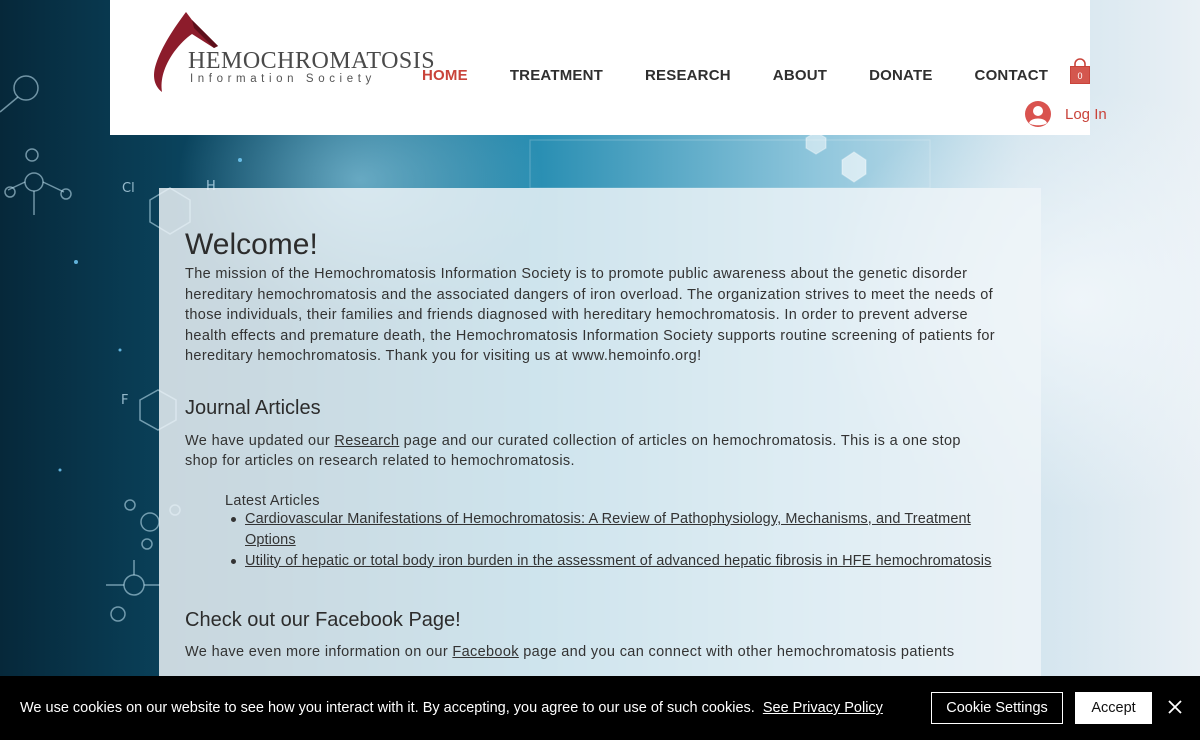  Describe the element at coordinates (253, 407) in the screenshot. I see `journal-heading: Journal Articles` at that location.